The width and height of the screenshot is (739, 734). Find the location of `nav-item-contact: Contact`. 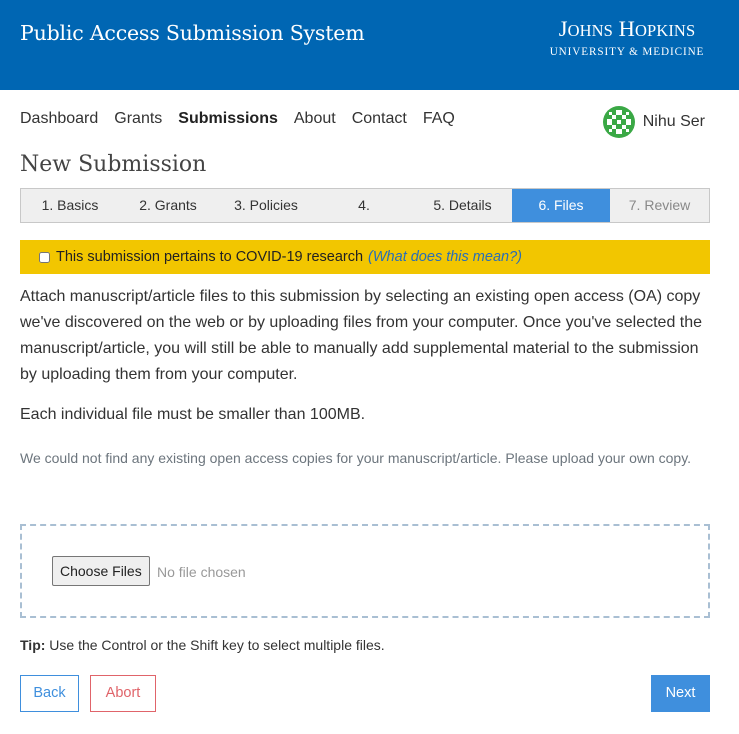

nav-item-contact: Contact is located at coordinates (379, 121).